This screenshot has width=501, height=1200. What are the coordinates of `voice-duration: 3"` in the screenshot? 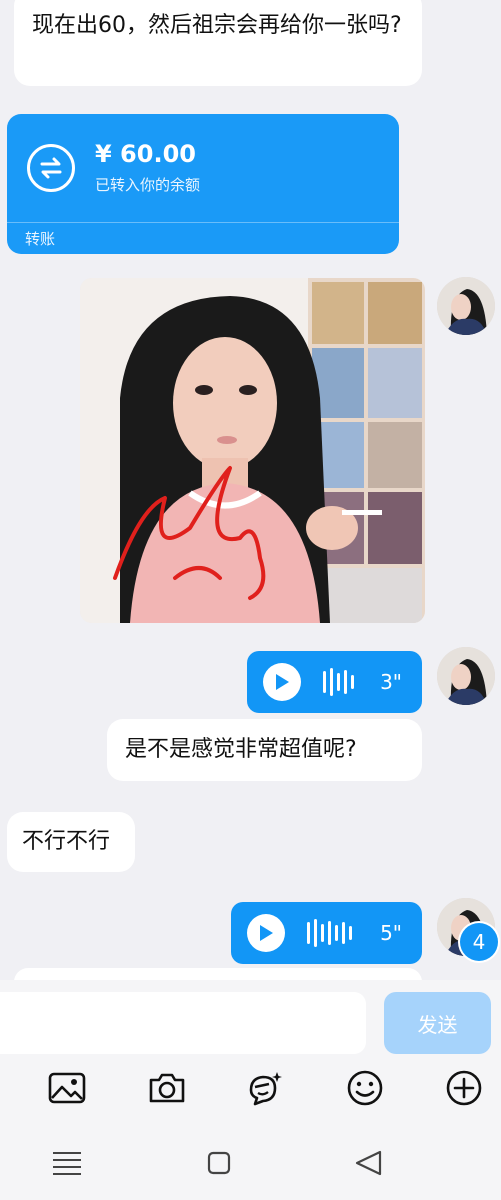 It's located at (391, 682).